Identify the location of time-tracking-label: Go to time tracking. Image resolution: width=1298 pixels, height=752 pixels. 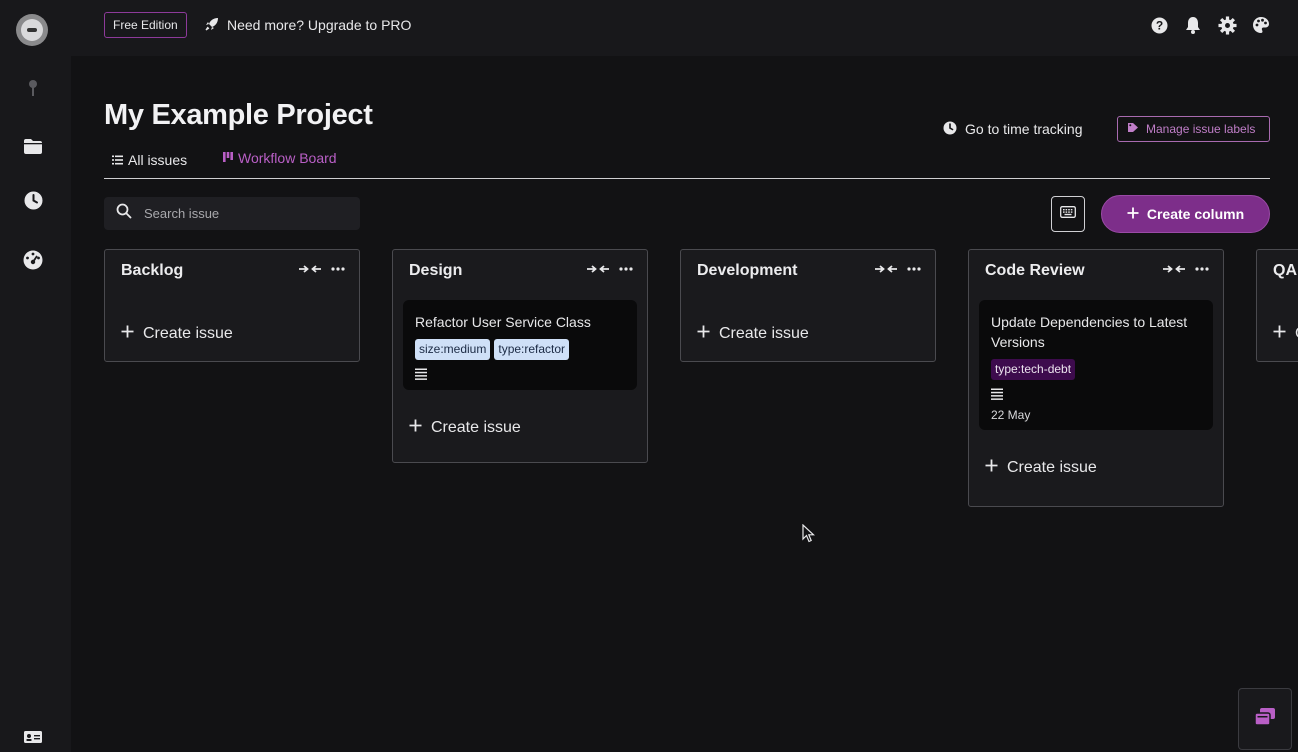
(1024, 129).